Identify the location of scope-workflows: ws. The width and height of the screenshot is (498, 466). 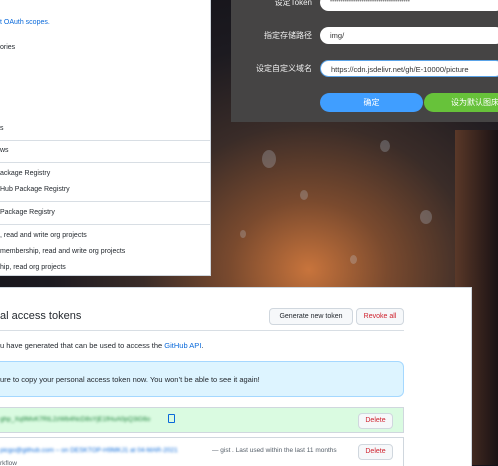
(4, 150).